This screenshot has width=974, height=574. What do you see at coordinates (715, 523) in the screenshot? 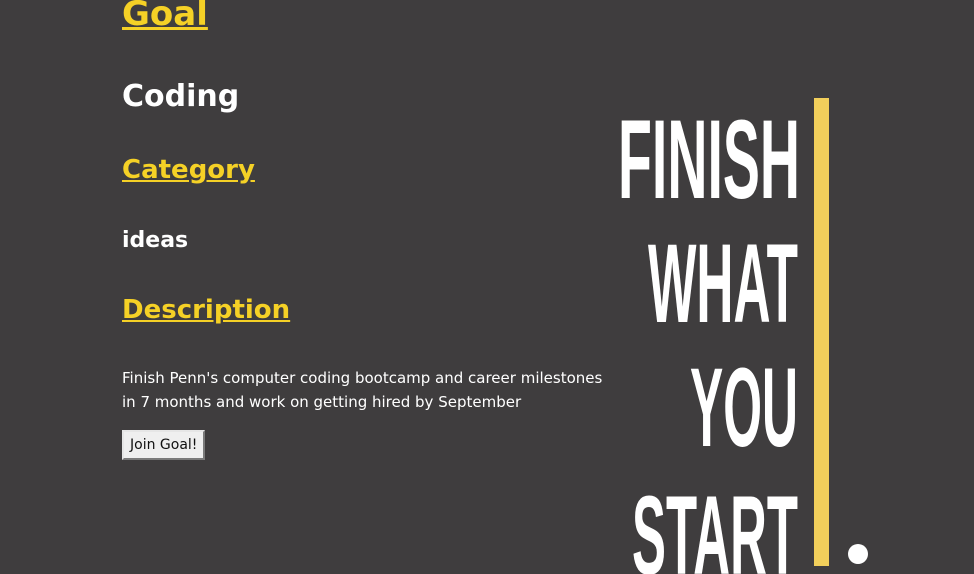
I see `poster-line-start: START` at bounding box center [715, 523].